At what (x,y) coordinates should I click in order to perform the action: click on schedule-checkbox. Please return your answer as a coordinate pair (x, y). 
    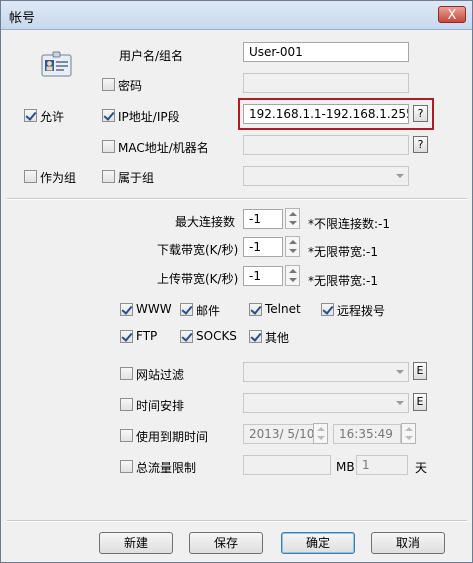
    Looking at the image, I should click on (126, 404).